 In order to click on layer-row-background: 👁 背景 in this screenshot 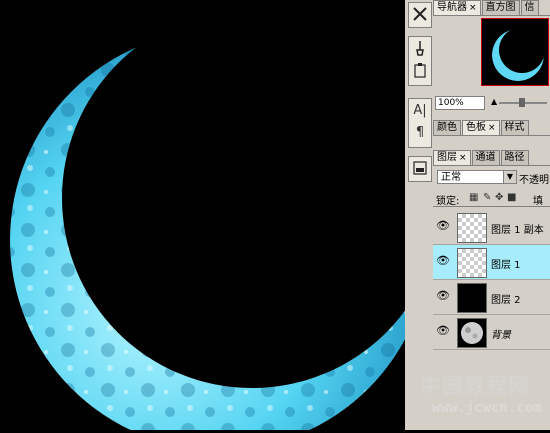, I will do `click(491, 332)`.